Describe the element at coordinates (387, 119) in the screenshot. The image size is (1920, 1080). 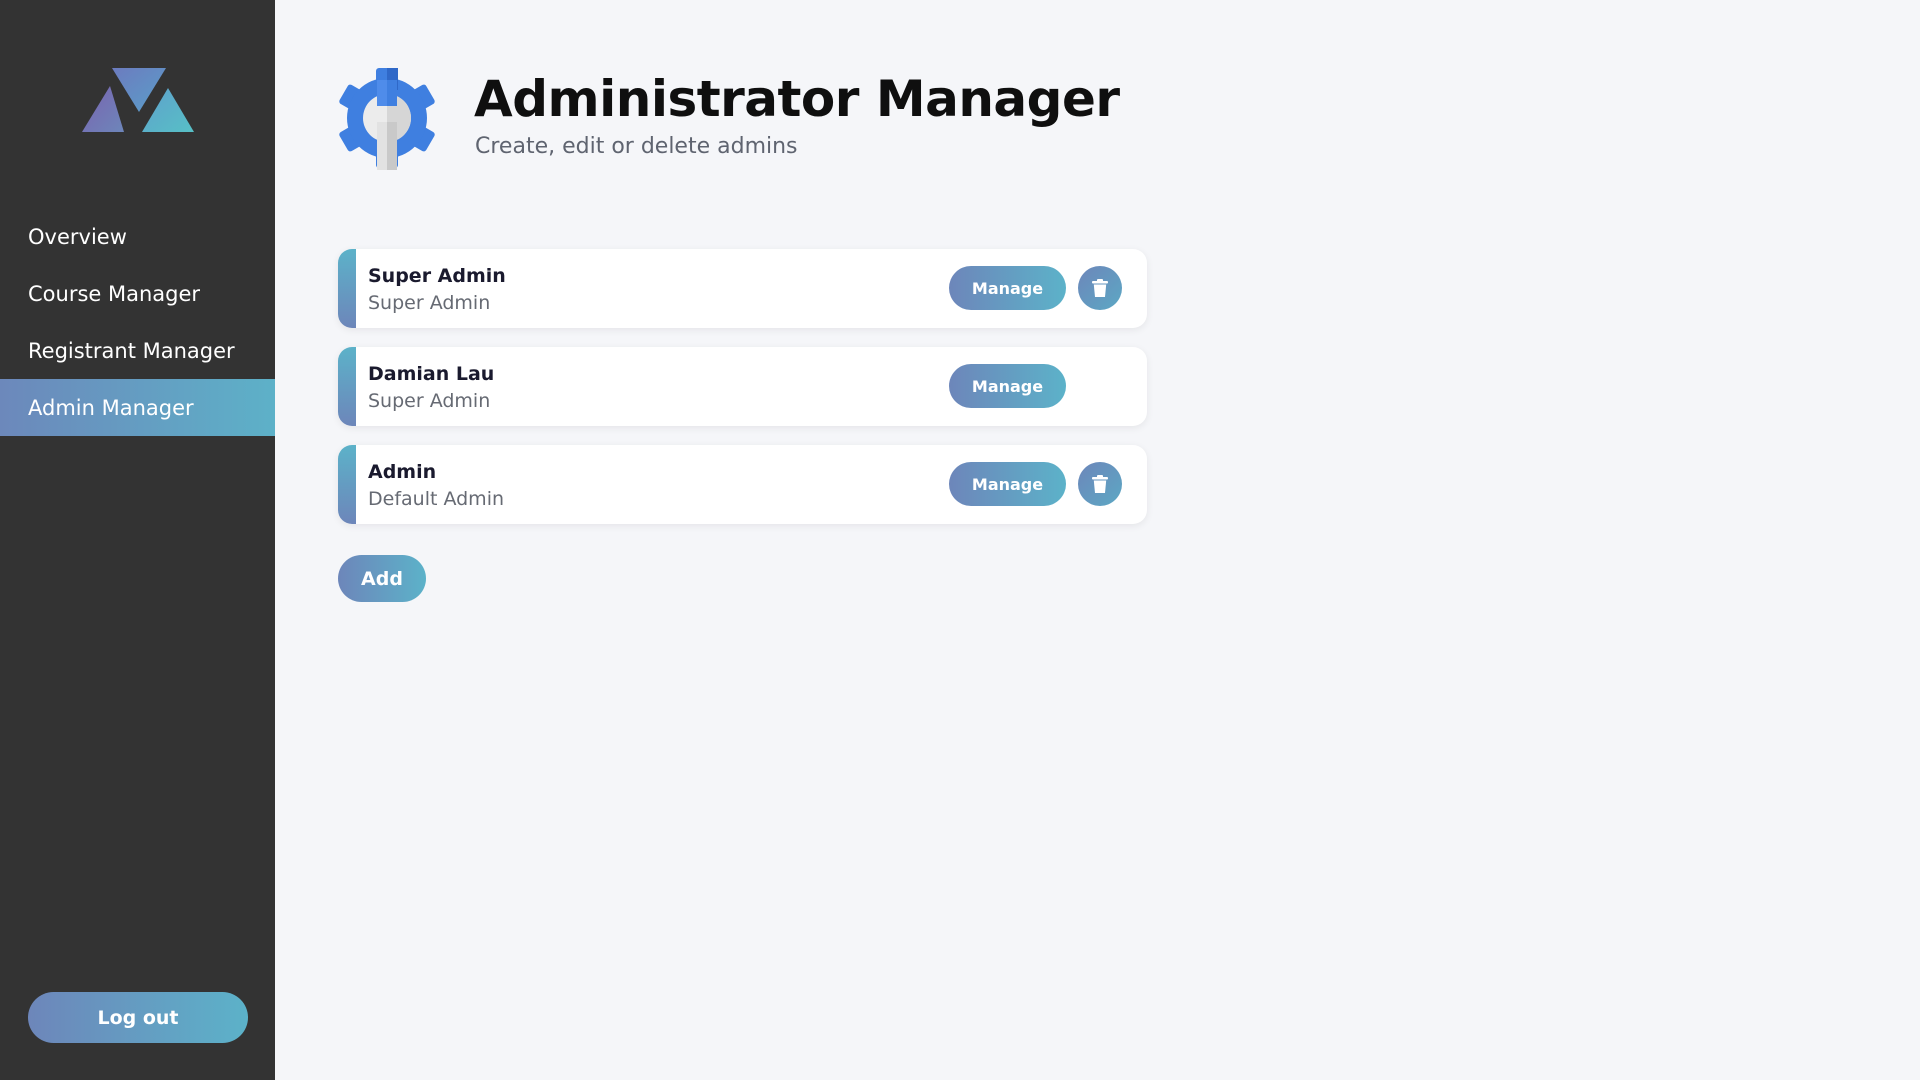
I see `gear-wrench-icon` at that location.